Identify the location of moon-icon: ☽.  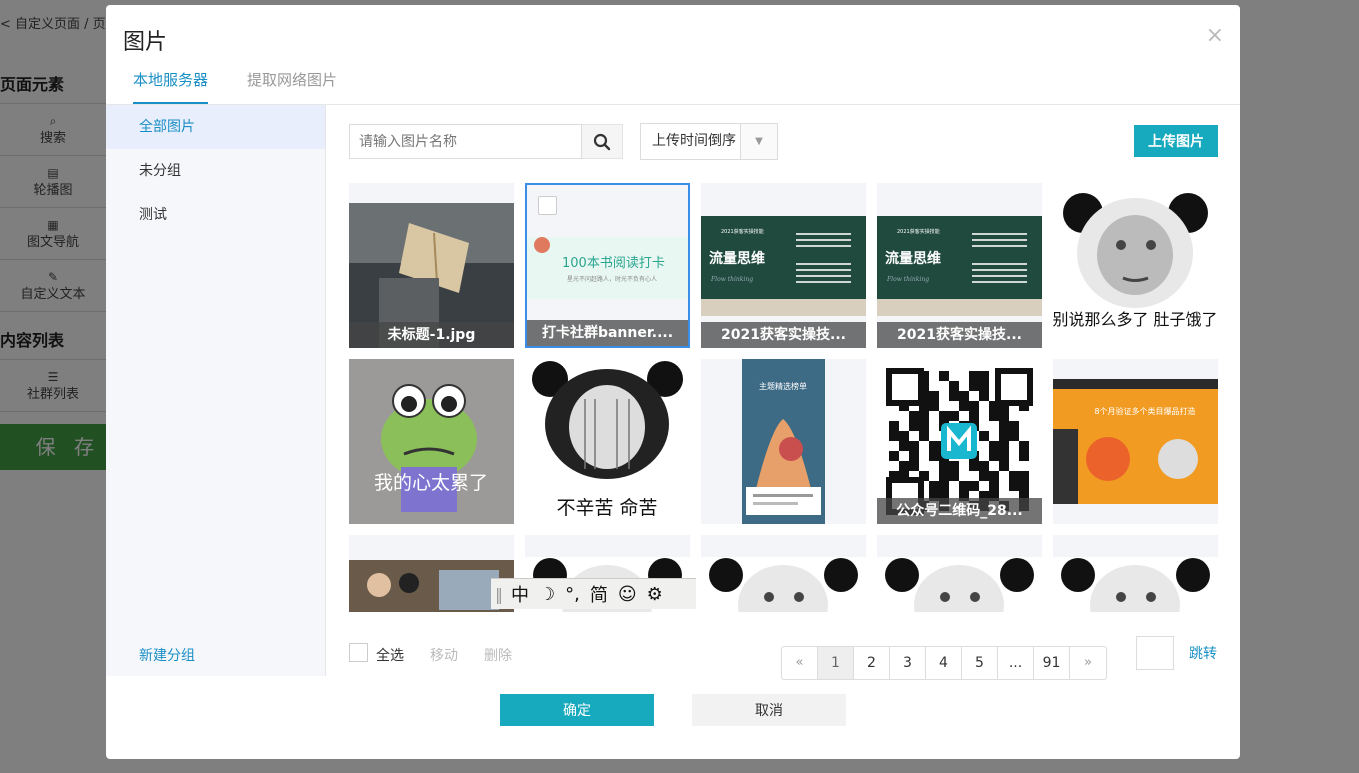
(547, 594).